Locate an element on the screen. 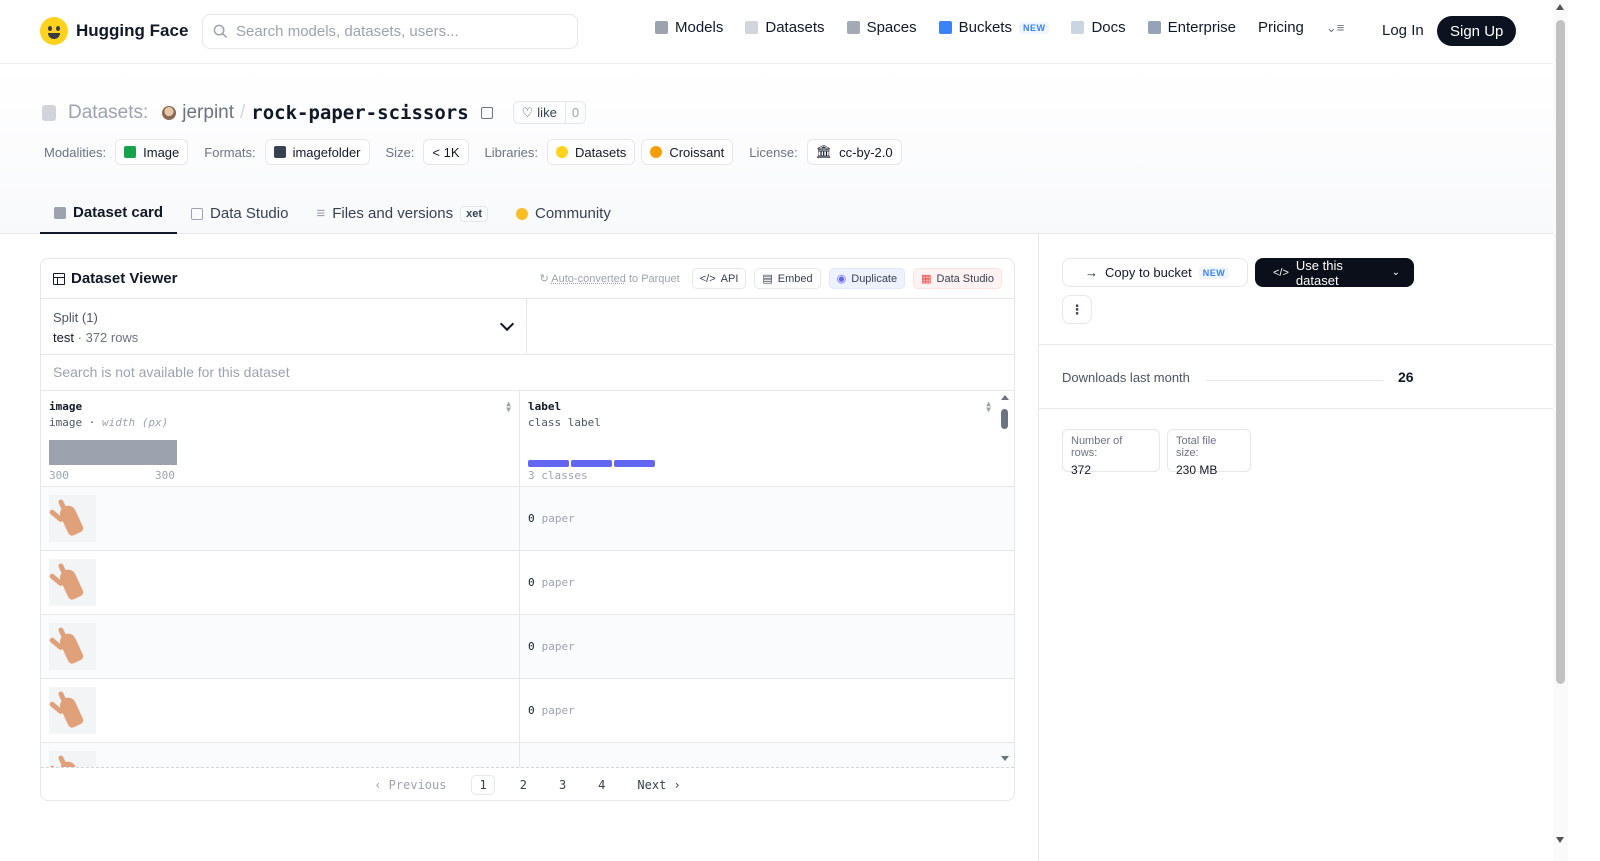 This screenshot has width=1600, height=861. tab-data-studio: Data Studio is located at coordinates (239, 213).